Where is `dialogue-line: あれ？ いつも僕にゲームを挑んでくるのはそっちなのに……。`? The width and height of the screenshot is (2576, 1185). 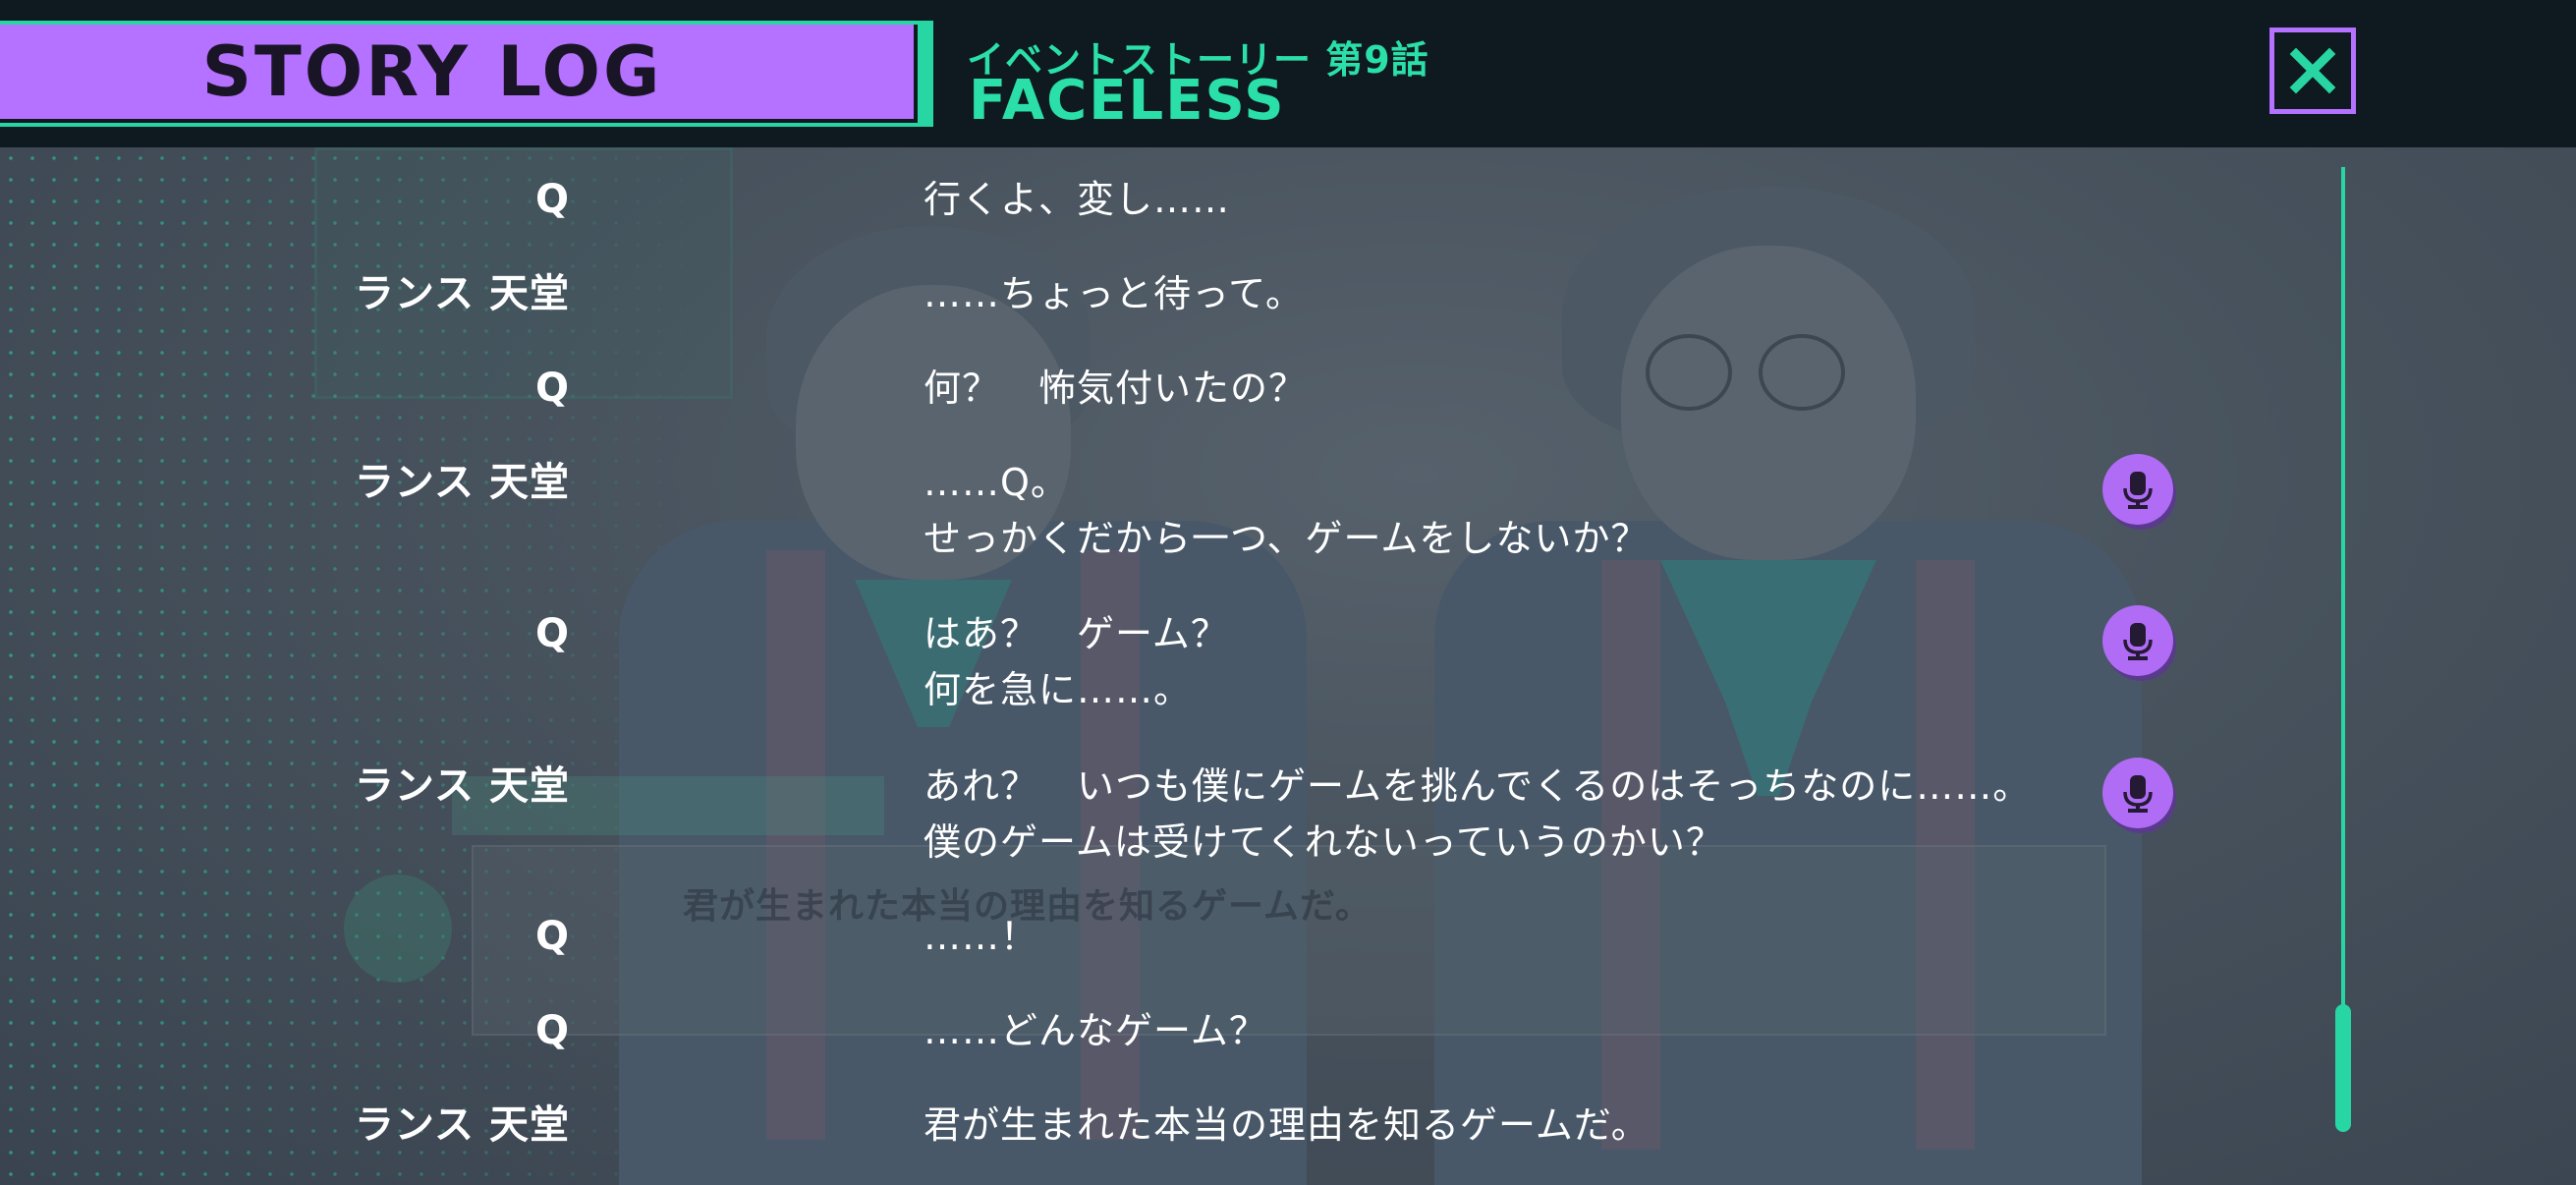 dialogue-line: あれ？ いつも僕にゲームを挑んでくるのはそっちなのに……。 is located at coordinates (1478, 786).